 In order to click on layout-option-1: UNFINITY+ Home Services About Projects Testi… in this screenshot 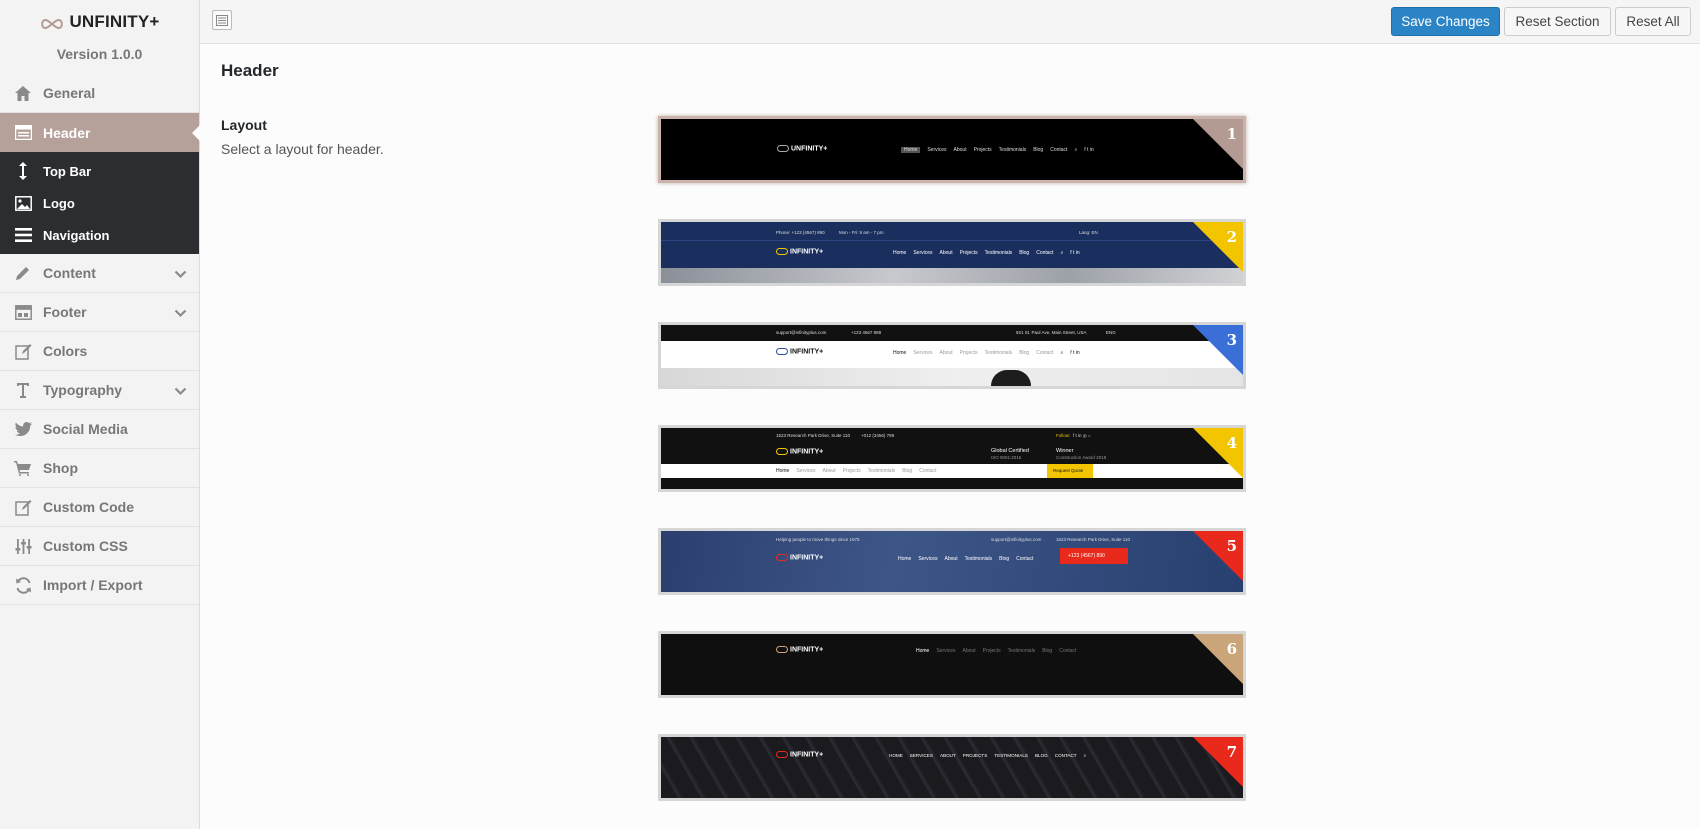, I will do `click(952, 149)`.